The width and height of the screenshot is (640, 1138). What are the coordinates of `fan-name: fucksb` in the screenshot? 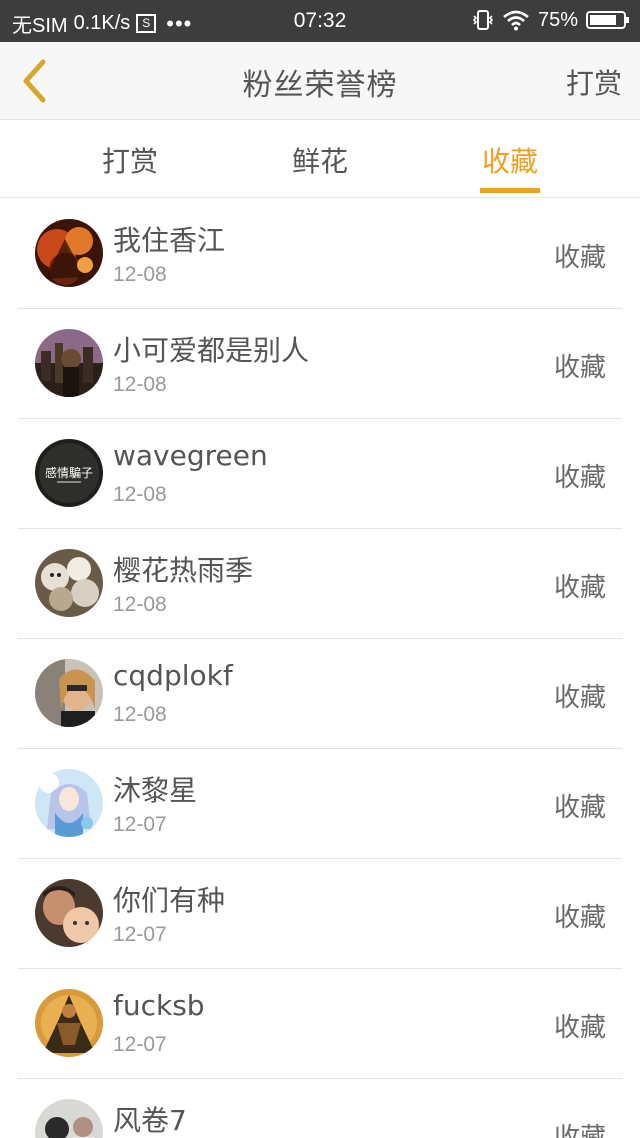 It's located at (159, 1005).